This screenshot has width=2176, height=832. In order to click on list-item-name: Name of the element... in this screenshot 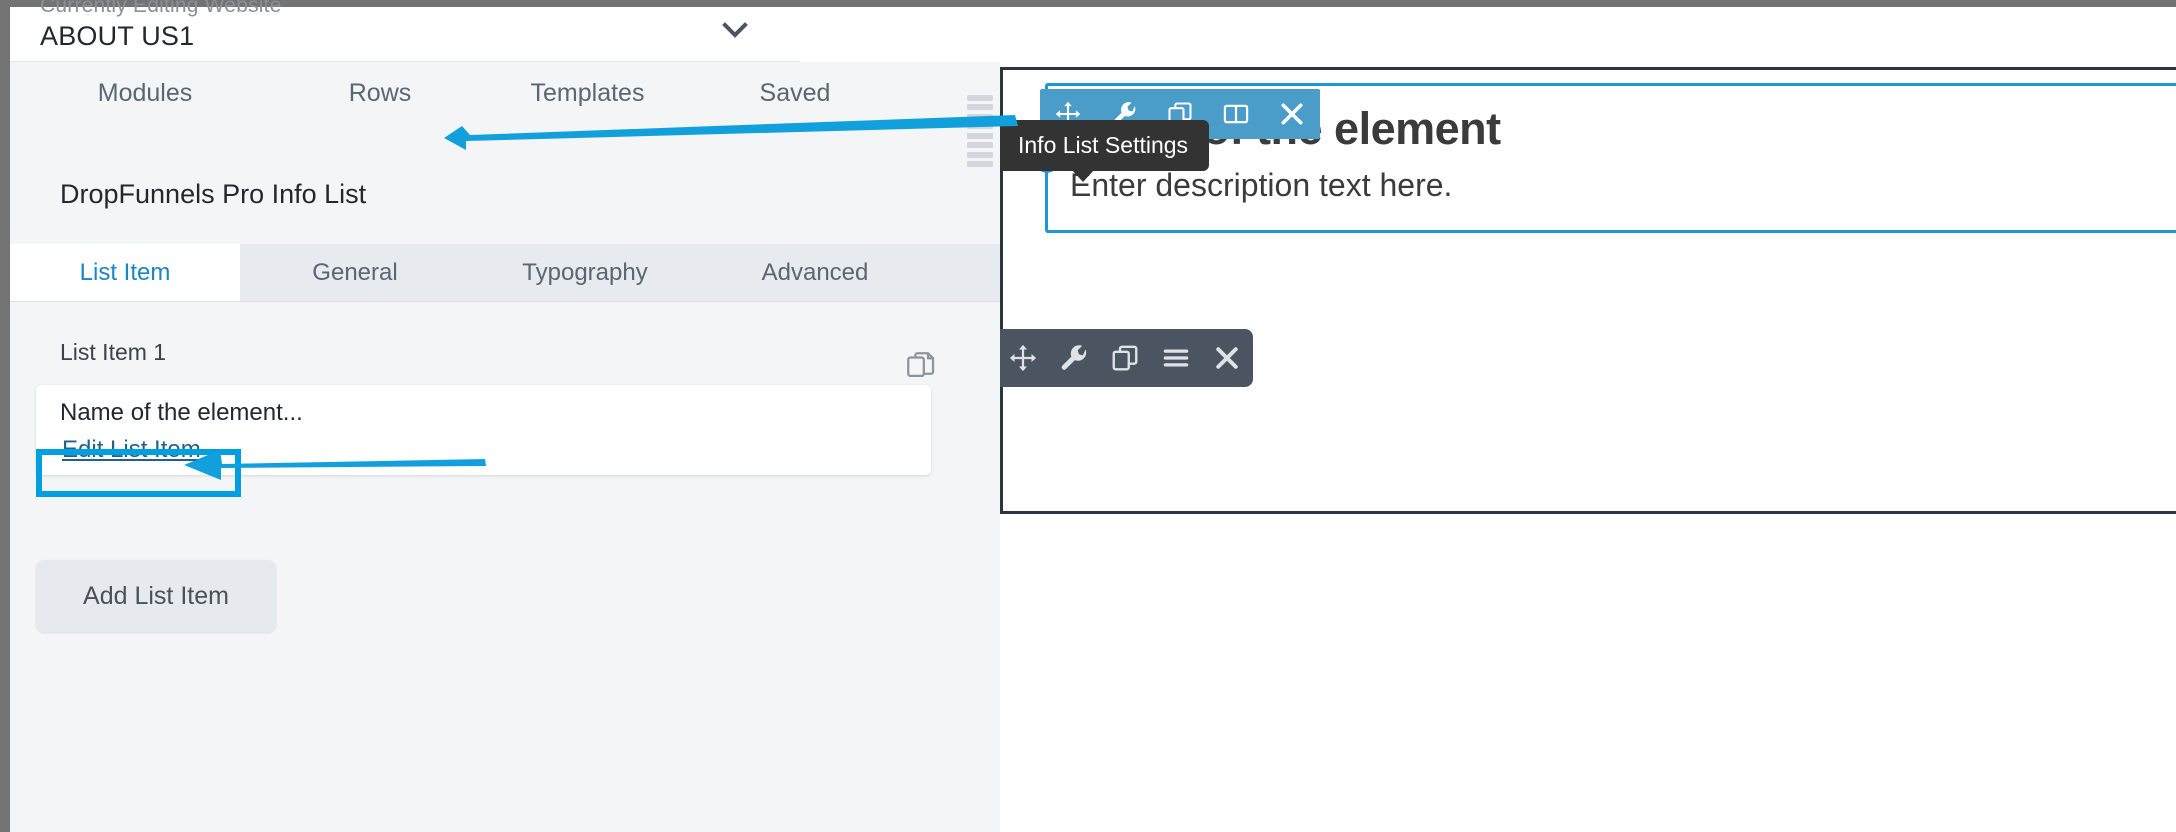, I will do `click(181, 412)`.